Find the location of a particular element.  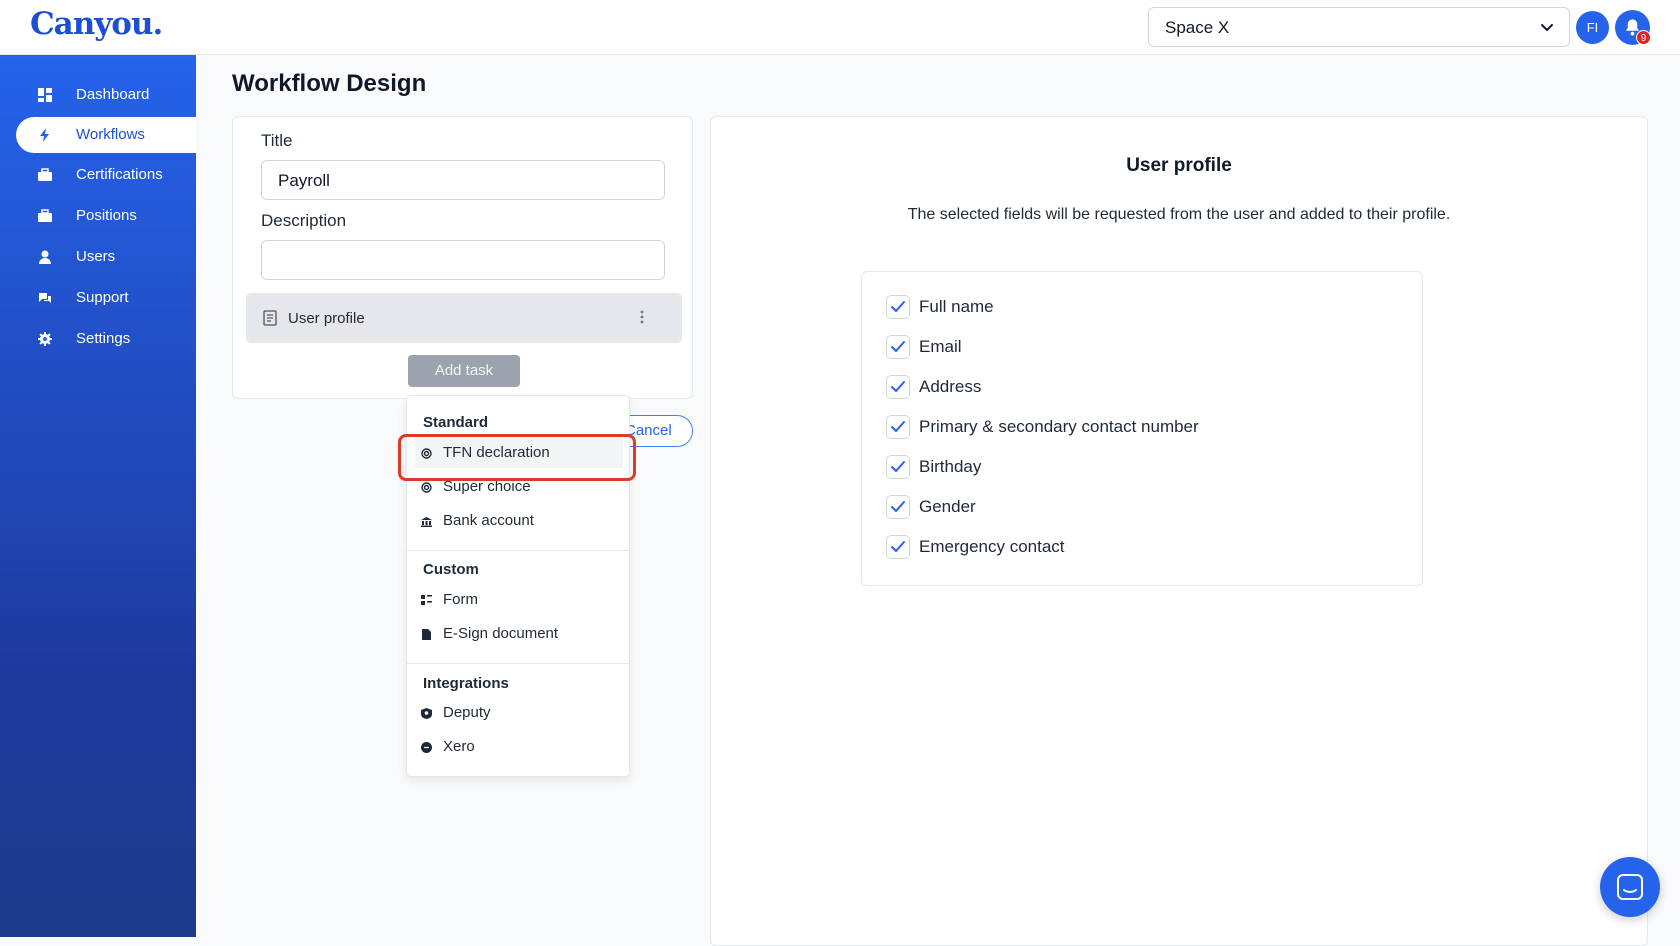

sidebar-item-workflows: Workflows is located at coordinates (106, 135).